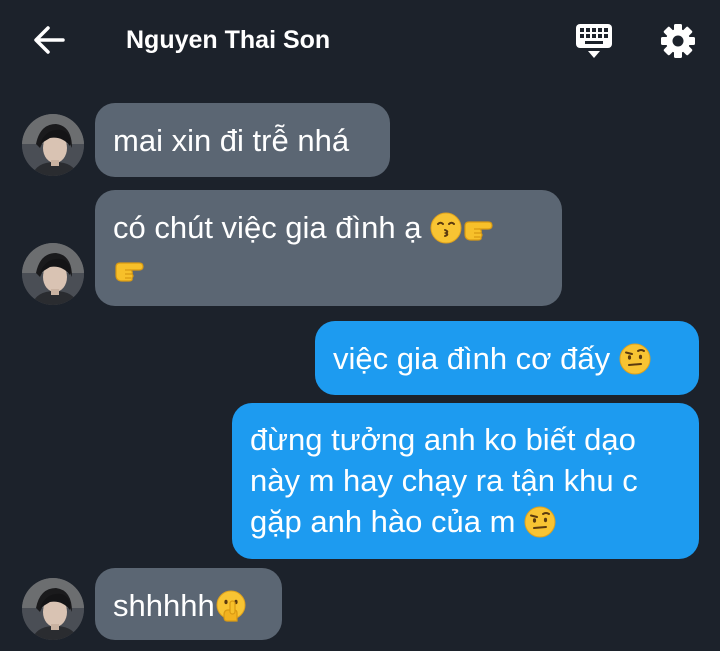 The height and width of the screenshot is (651, 720). Describe the element at coordinates (443, 439) in the screenshot. I see `message-text-line: đừng tưởng anh ko biết dạo` at that location.